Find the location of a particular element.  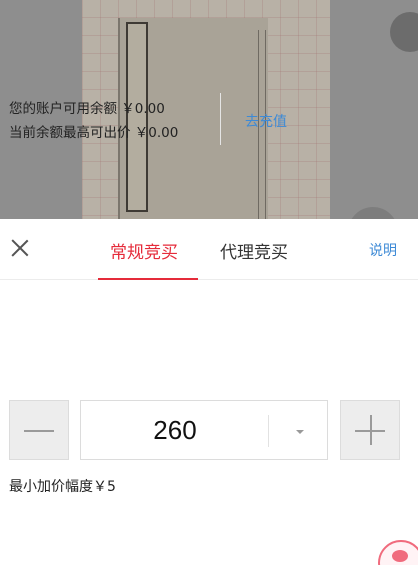

close-icon is located at coordinates (20, 248).